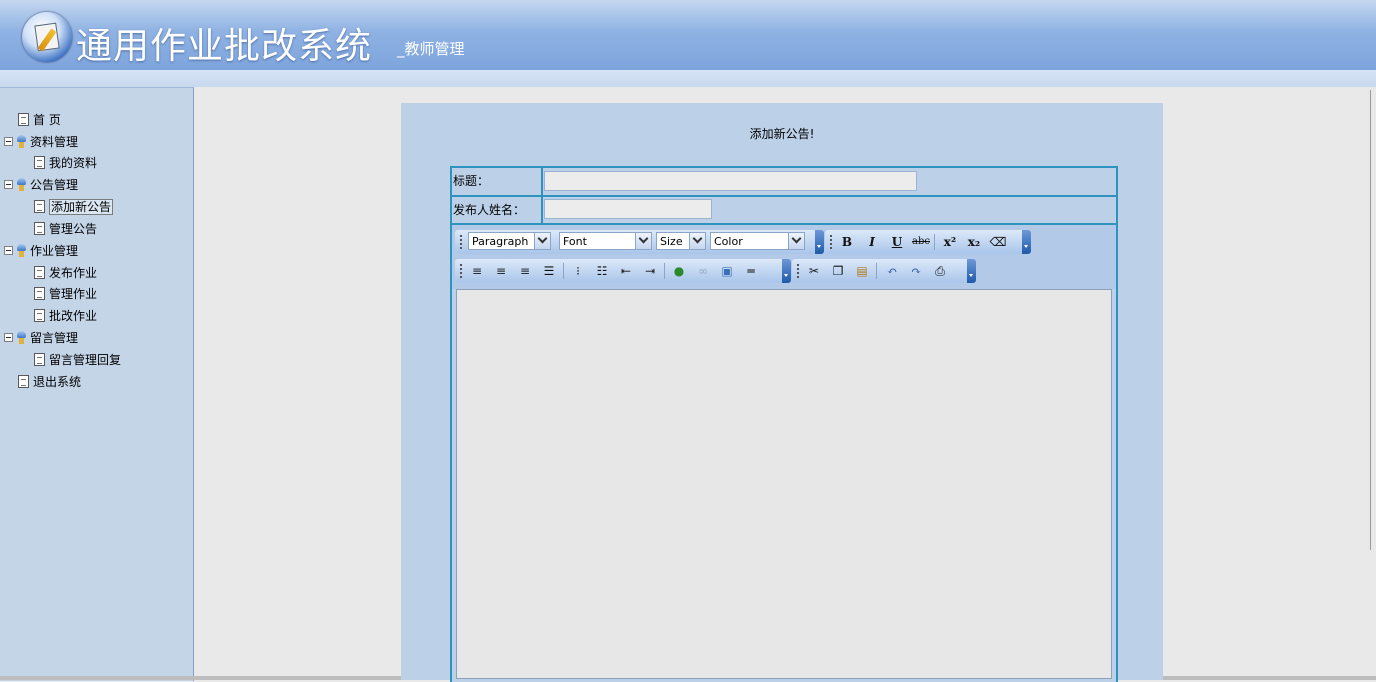 This screenshot has width=1376, height=682. I want to click on title-input, so click(730, 181).